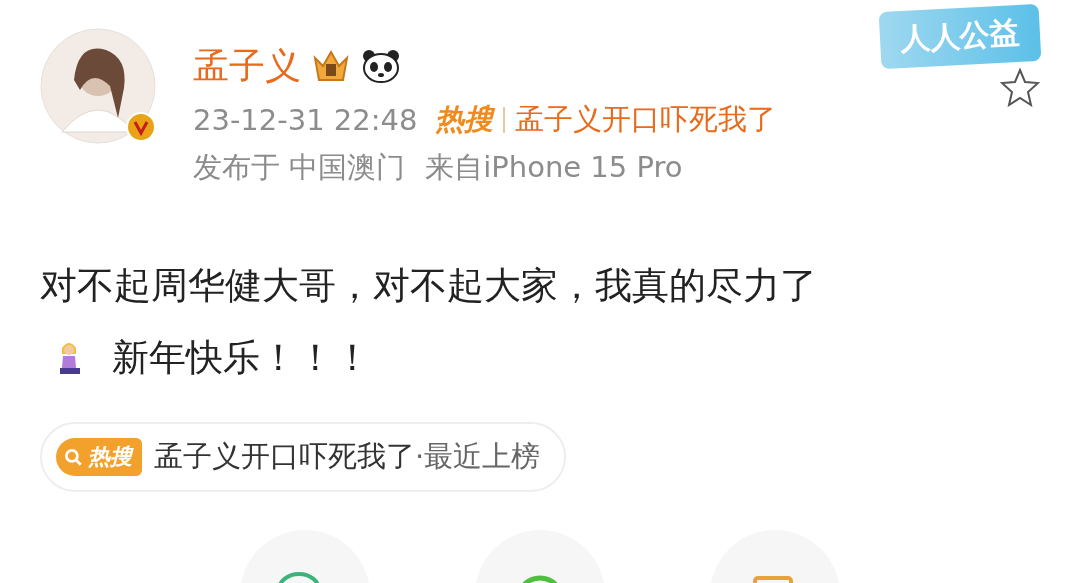 Image resolution: width=1080 pixels, height=583 pixels. Describe the element at coordinates (554, 167) in the screenshot. I see `post-source: 来自iPhone 15 Pro` at that location.